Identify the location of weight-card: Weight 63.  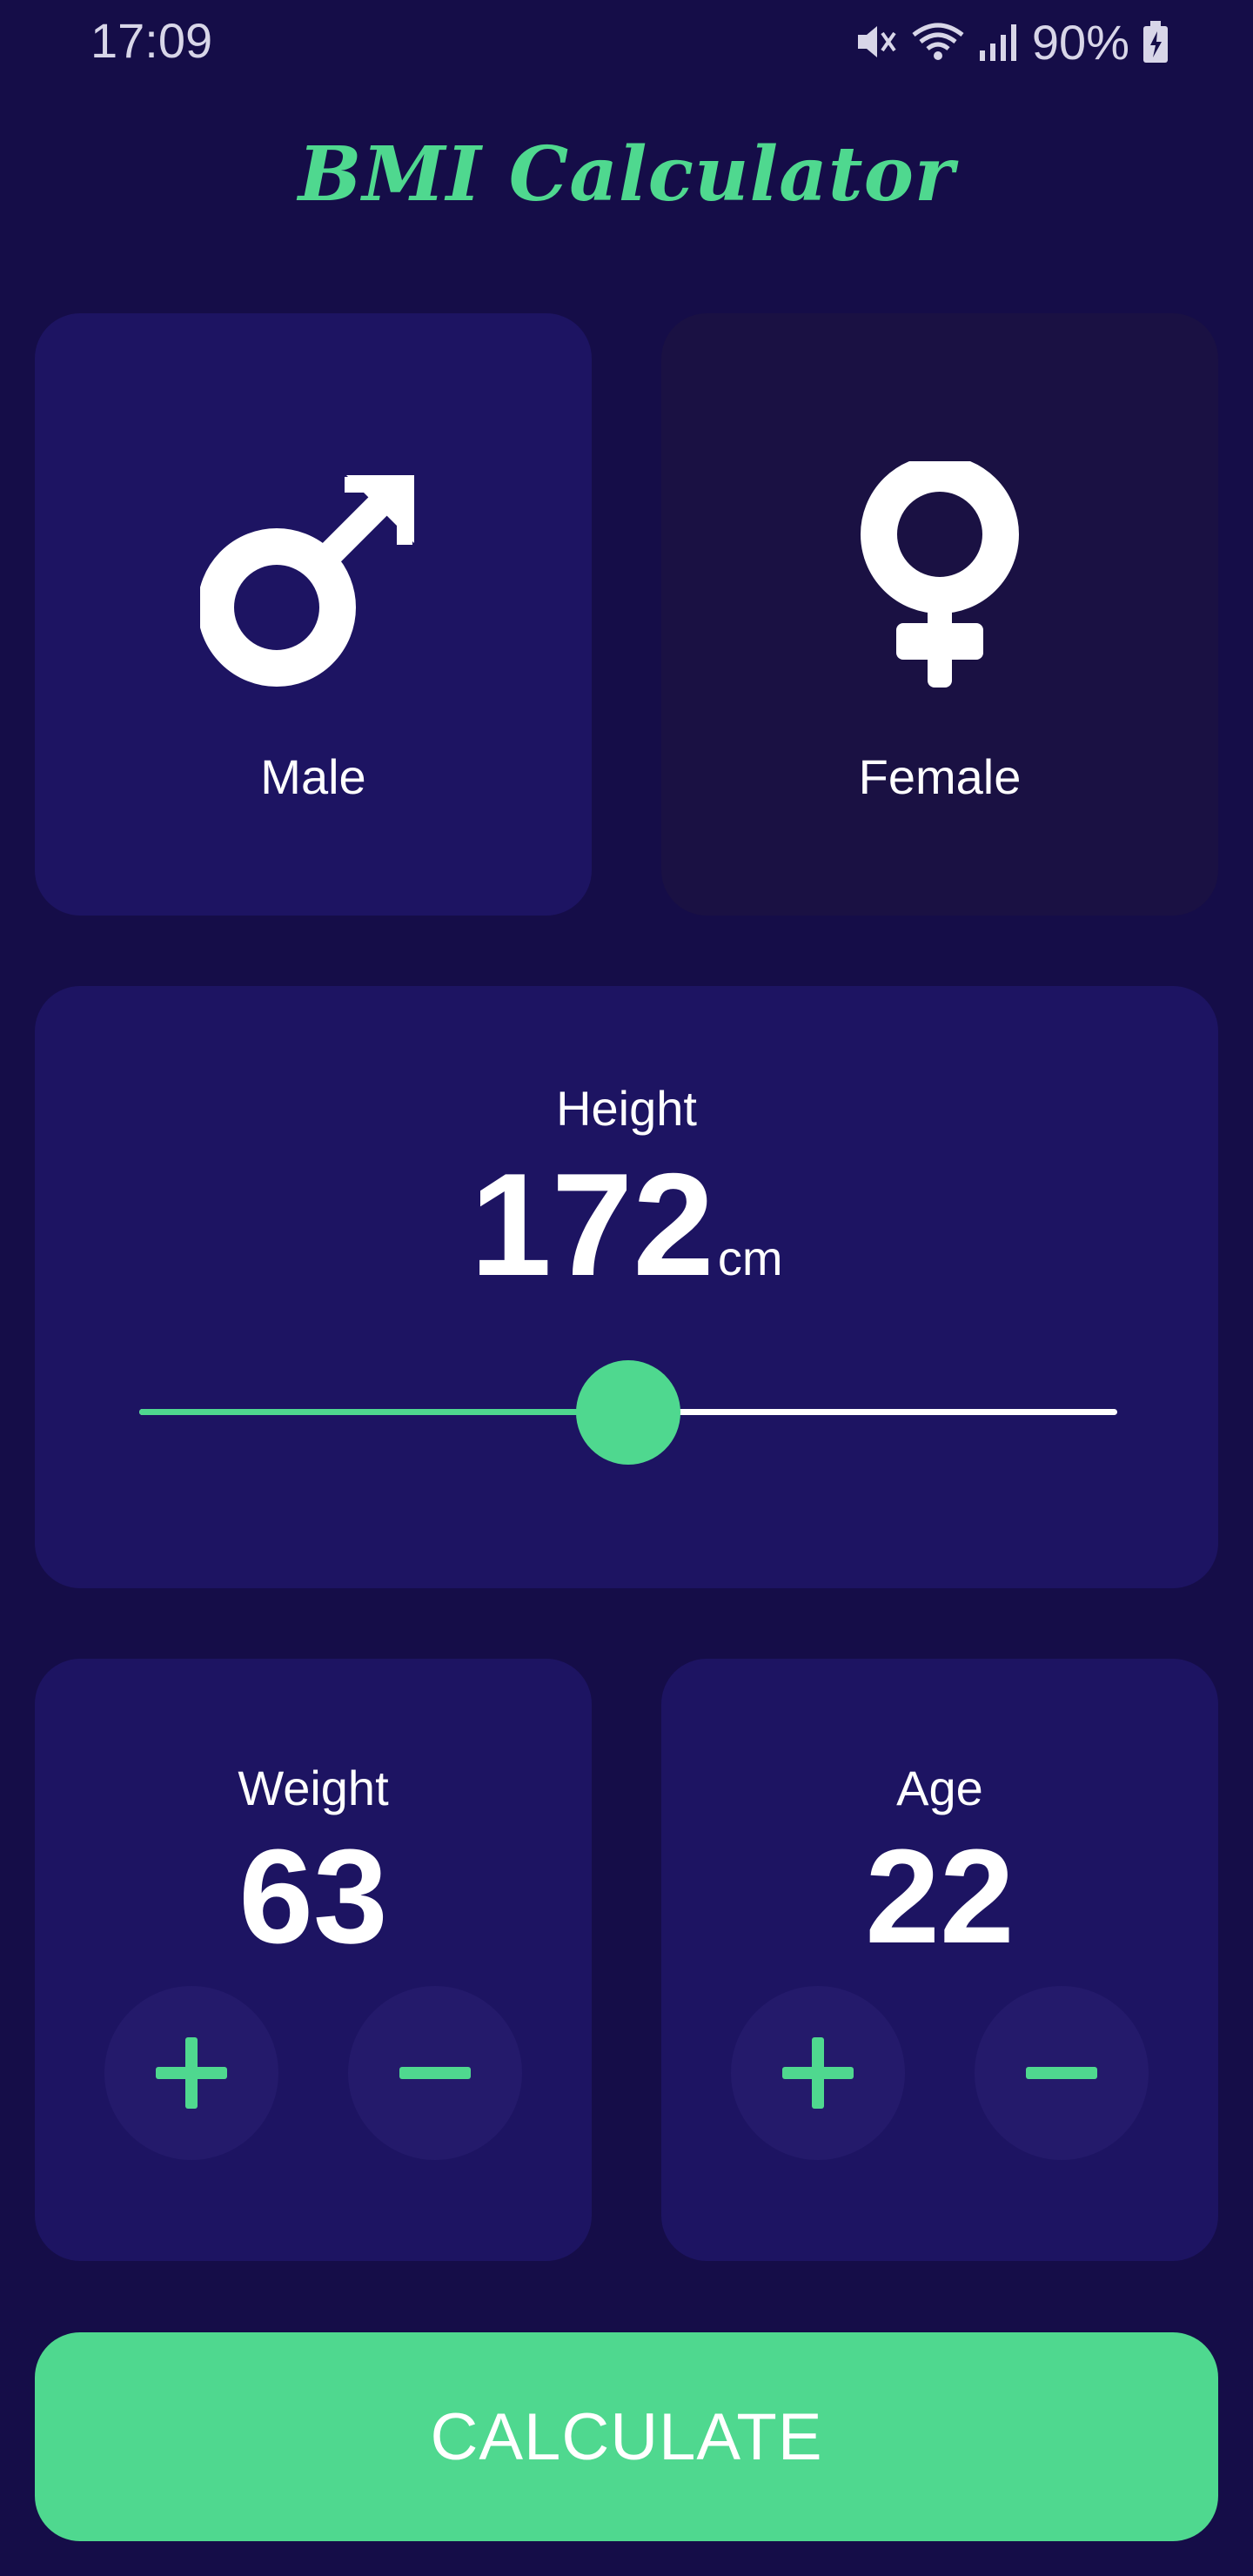
(313, 1960).